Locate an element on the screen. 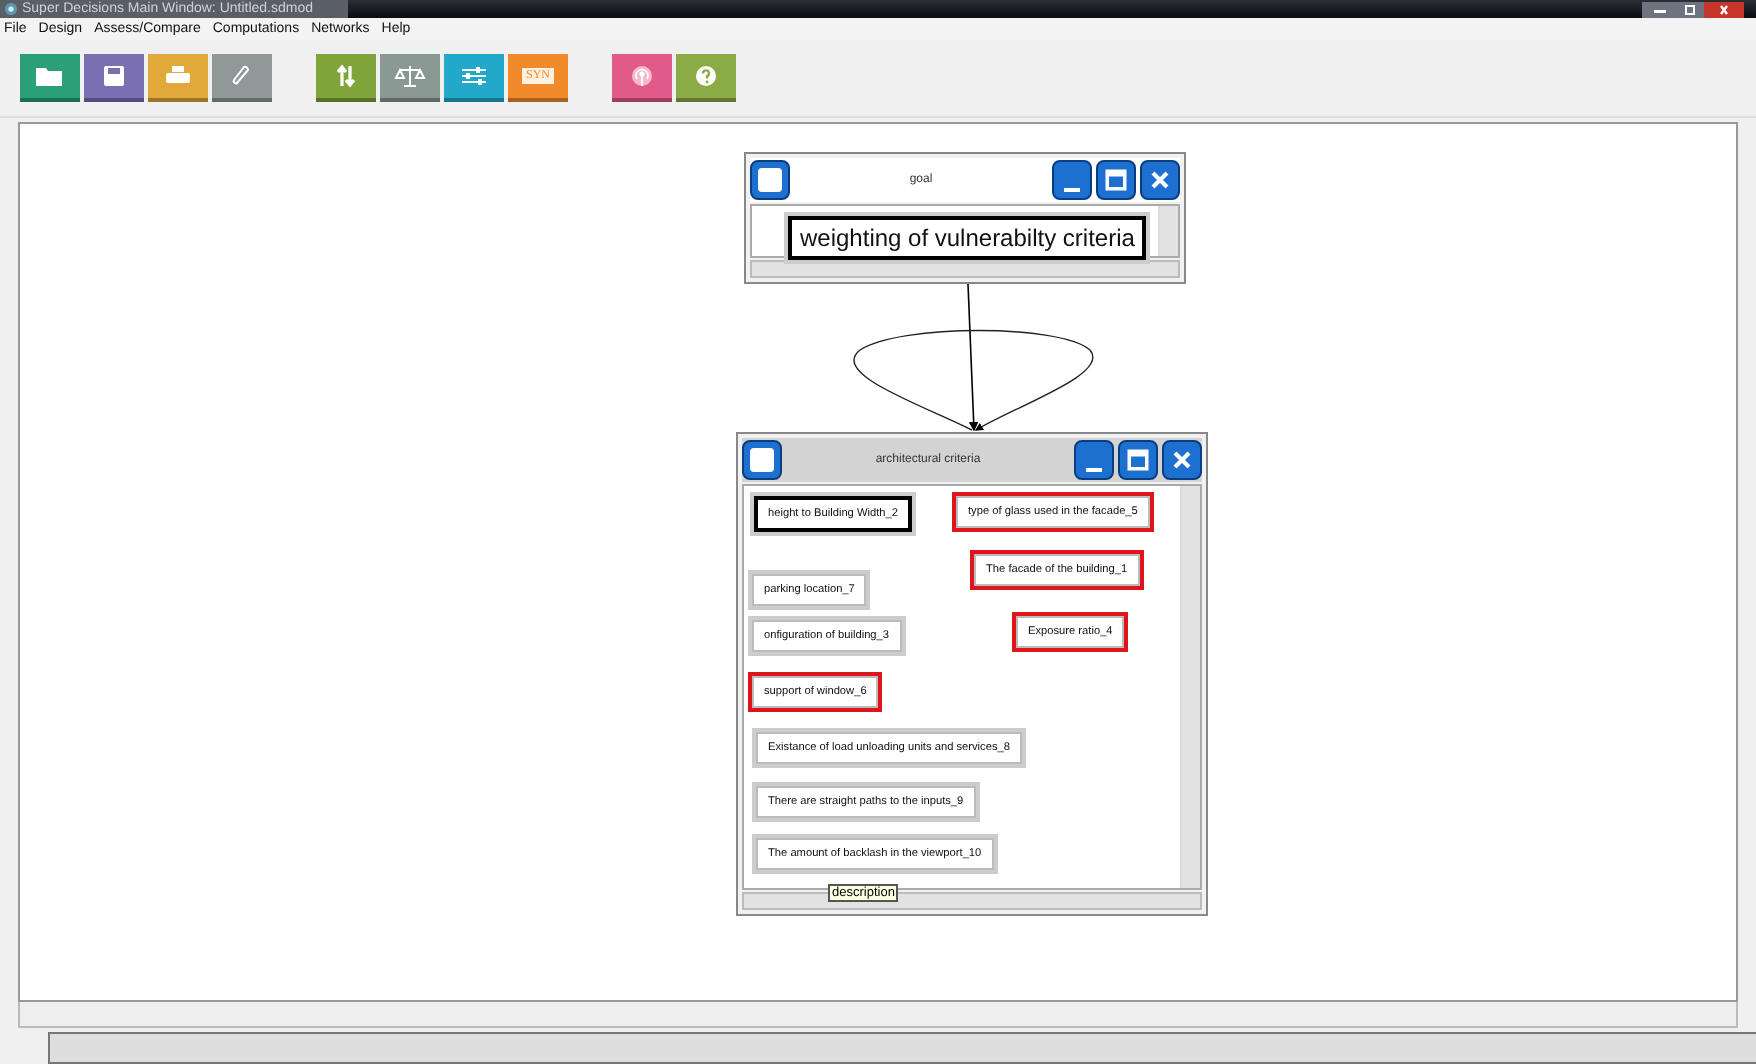  broadcast-icon is located at coordinates (642, 76).